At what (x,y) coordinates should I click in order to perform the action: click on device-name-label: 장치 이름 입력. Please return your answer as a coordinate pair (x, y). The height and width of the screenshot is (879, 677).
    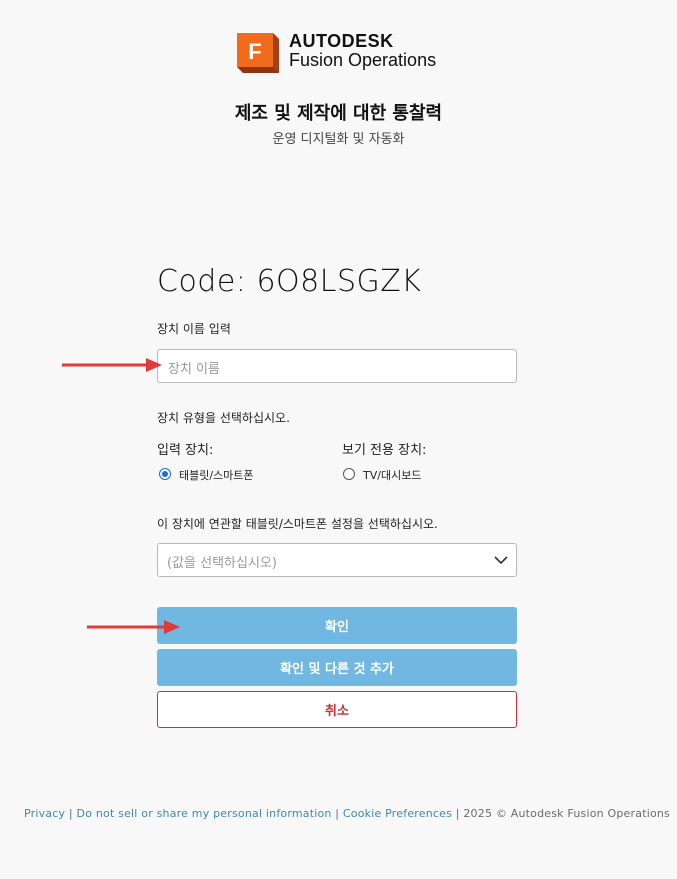
    Looking at the image, I should click on (194, 329).